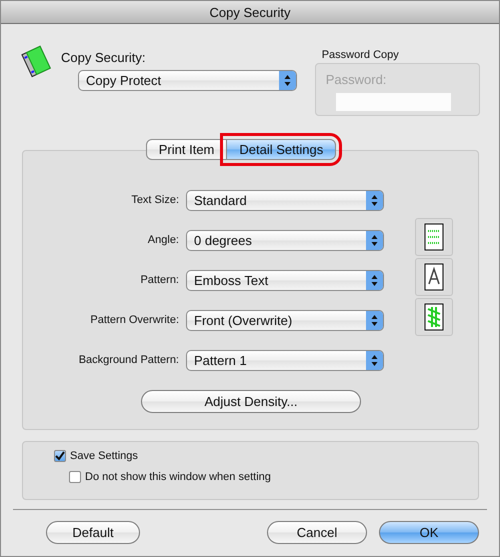 Image resolution: width=500 pixels, height=557 pixels. What do you see at coordinates (285, 200) in the screenshot?
I see `setting-select: Standard` at bounding box center [285, 200].